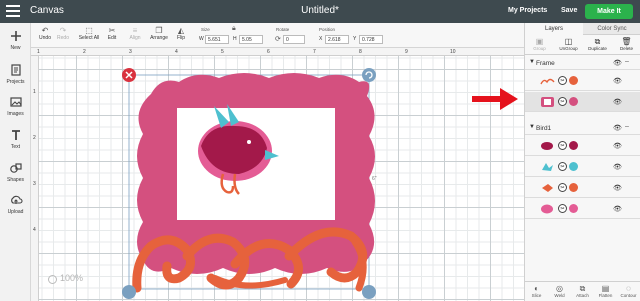 The height and width of the screenshot is (301, 640). I want to click on images-button: Images, so click(15, 106).